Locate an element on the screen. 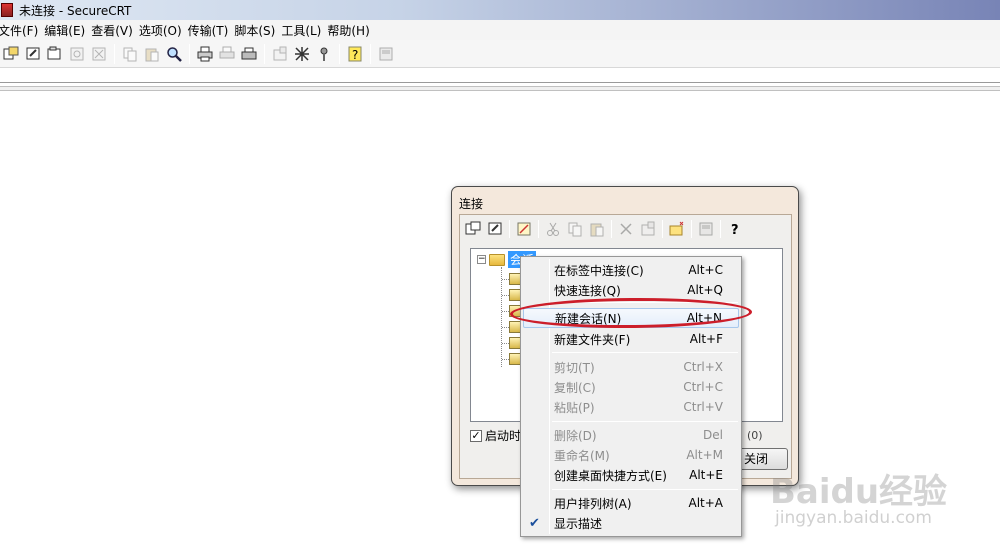  baidu-watermark: Baidu经验 jingyan.baidu.com is located at coordinates (881, 504).